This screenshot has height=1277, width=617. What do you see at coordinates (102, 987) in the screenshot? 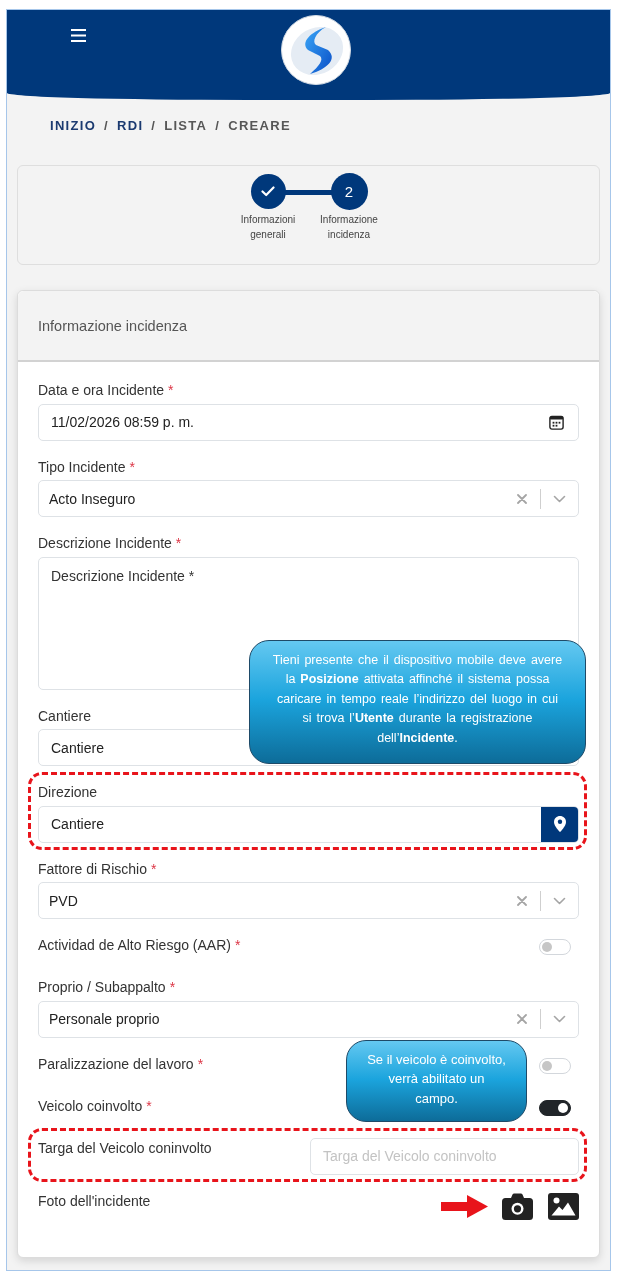
I see `field-label: Proprio / Subappalto` at bounding box center [102, 987].